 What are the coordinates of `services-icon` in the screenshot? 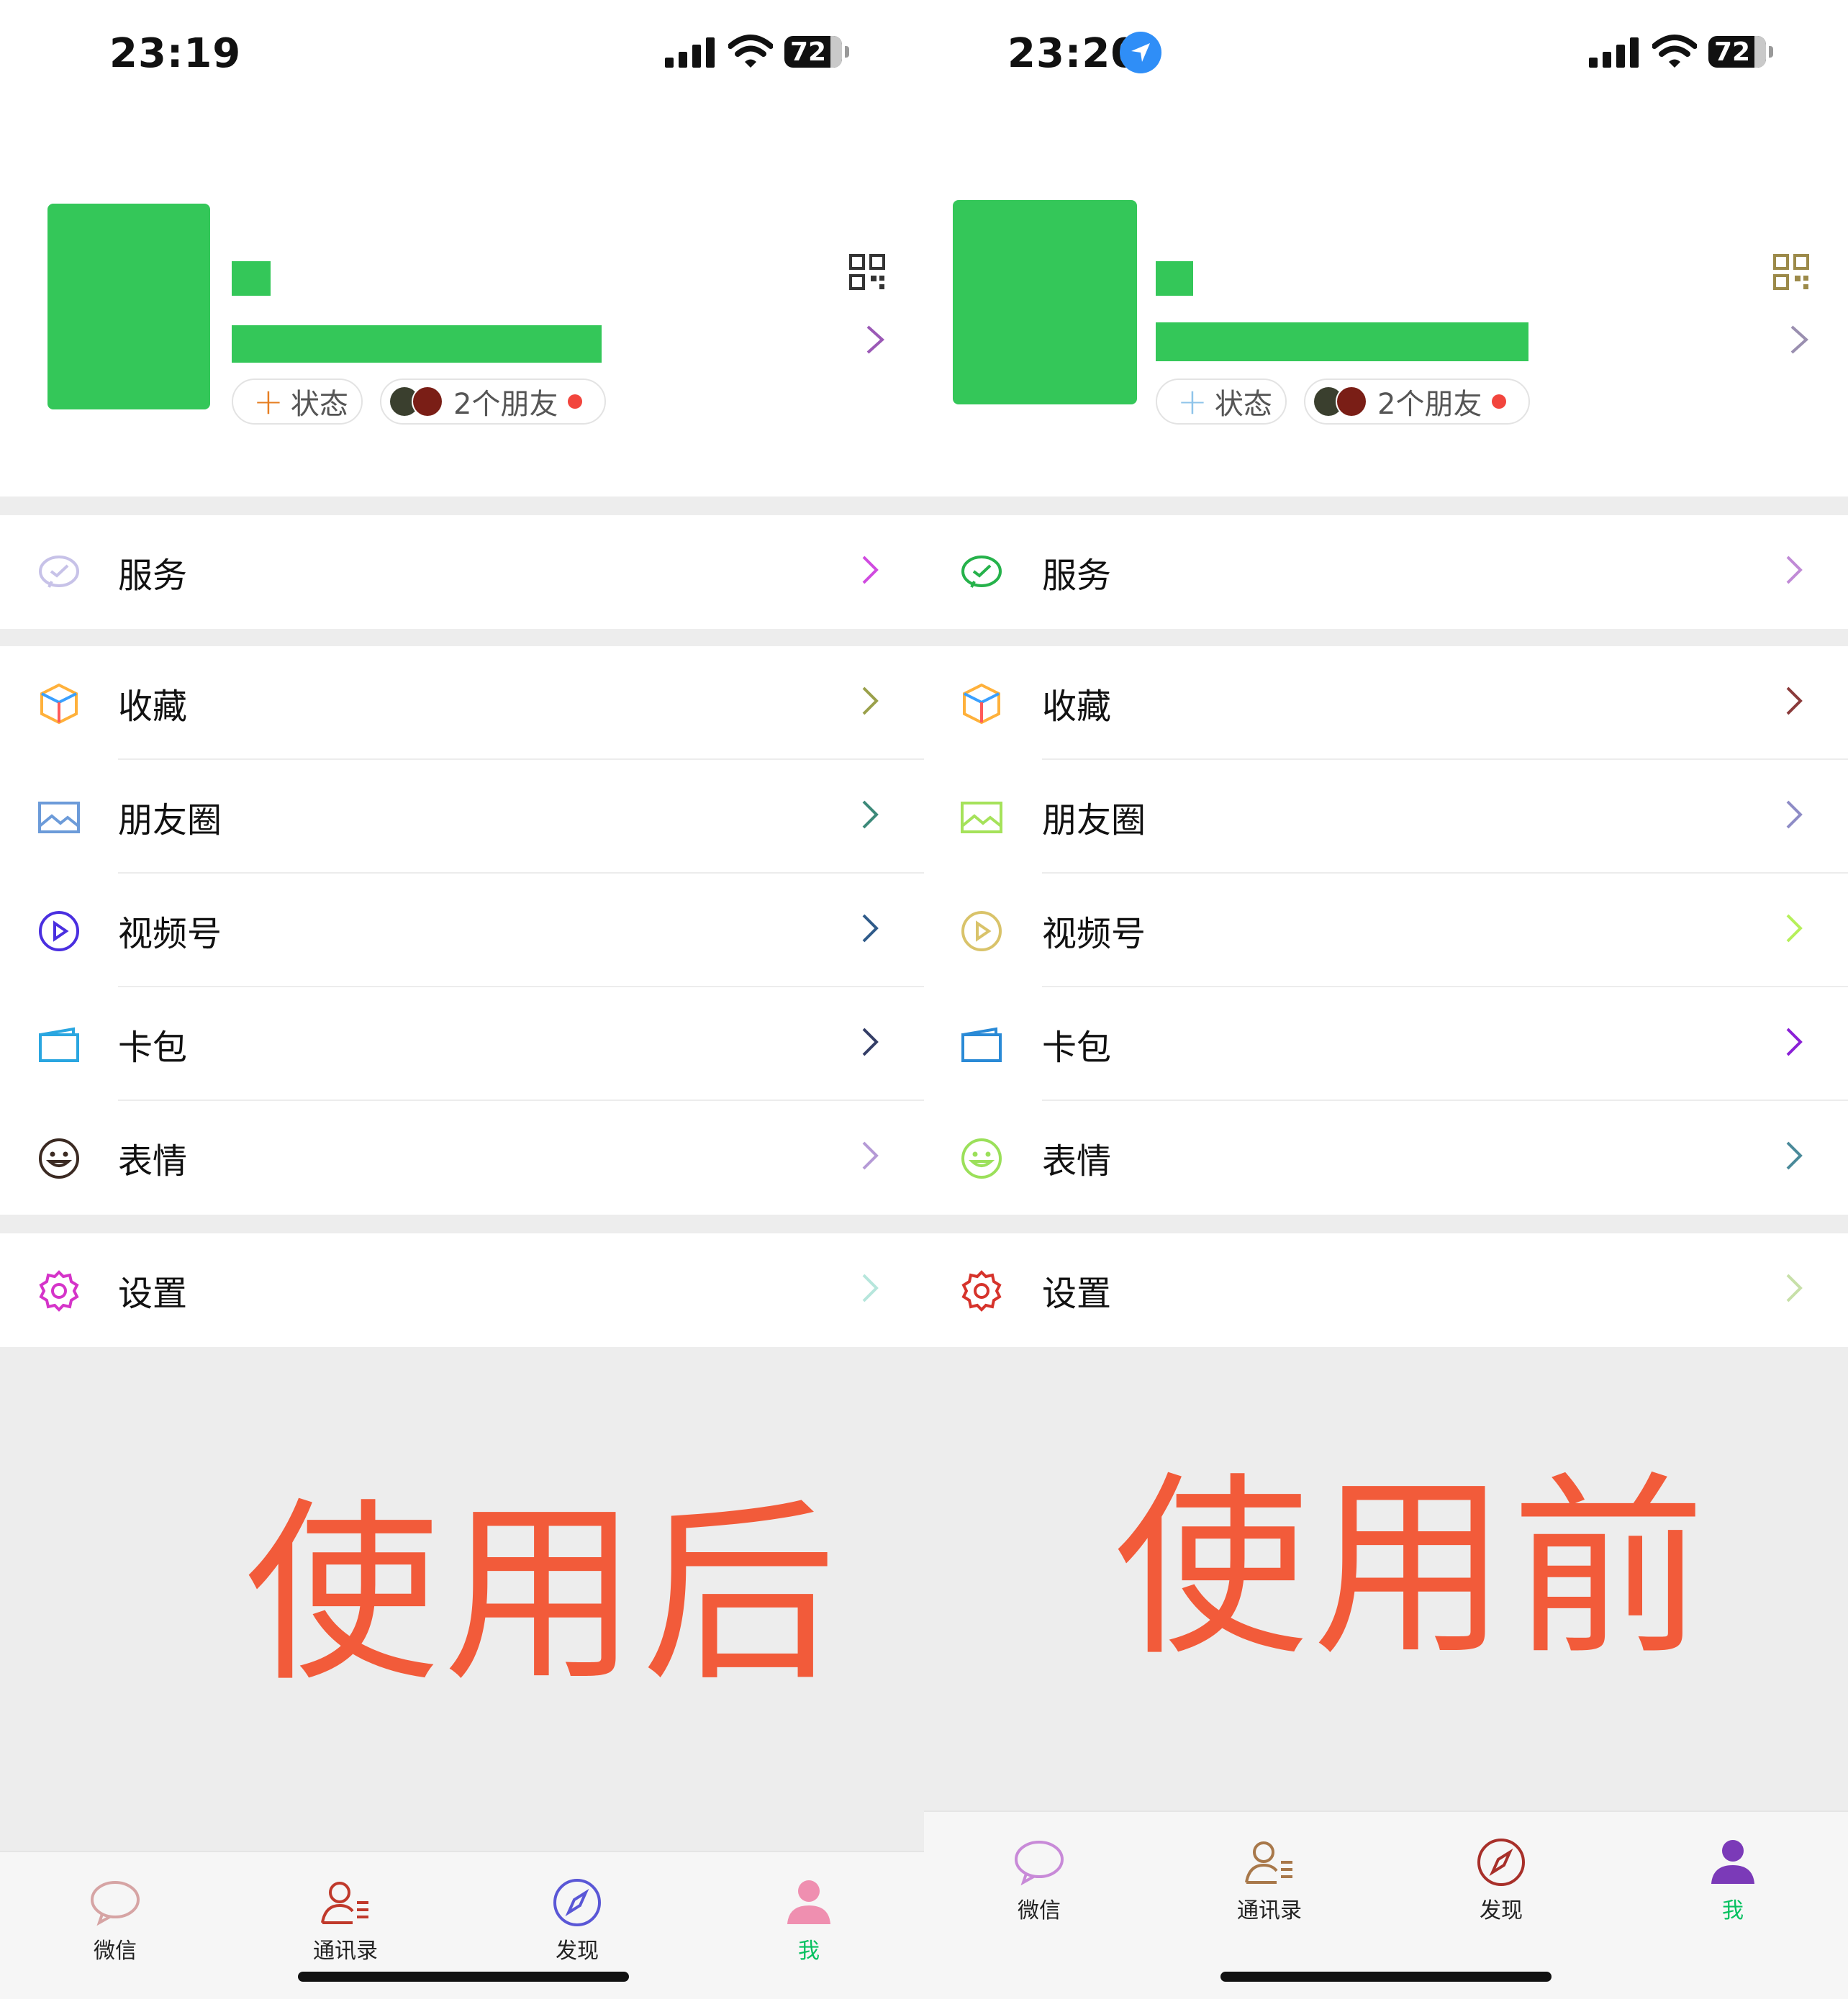 It's located at (59, 572).